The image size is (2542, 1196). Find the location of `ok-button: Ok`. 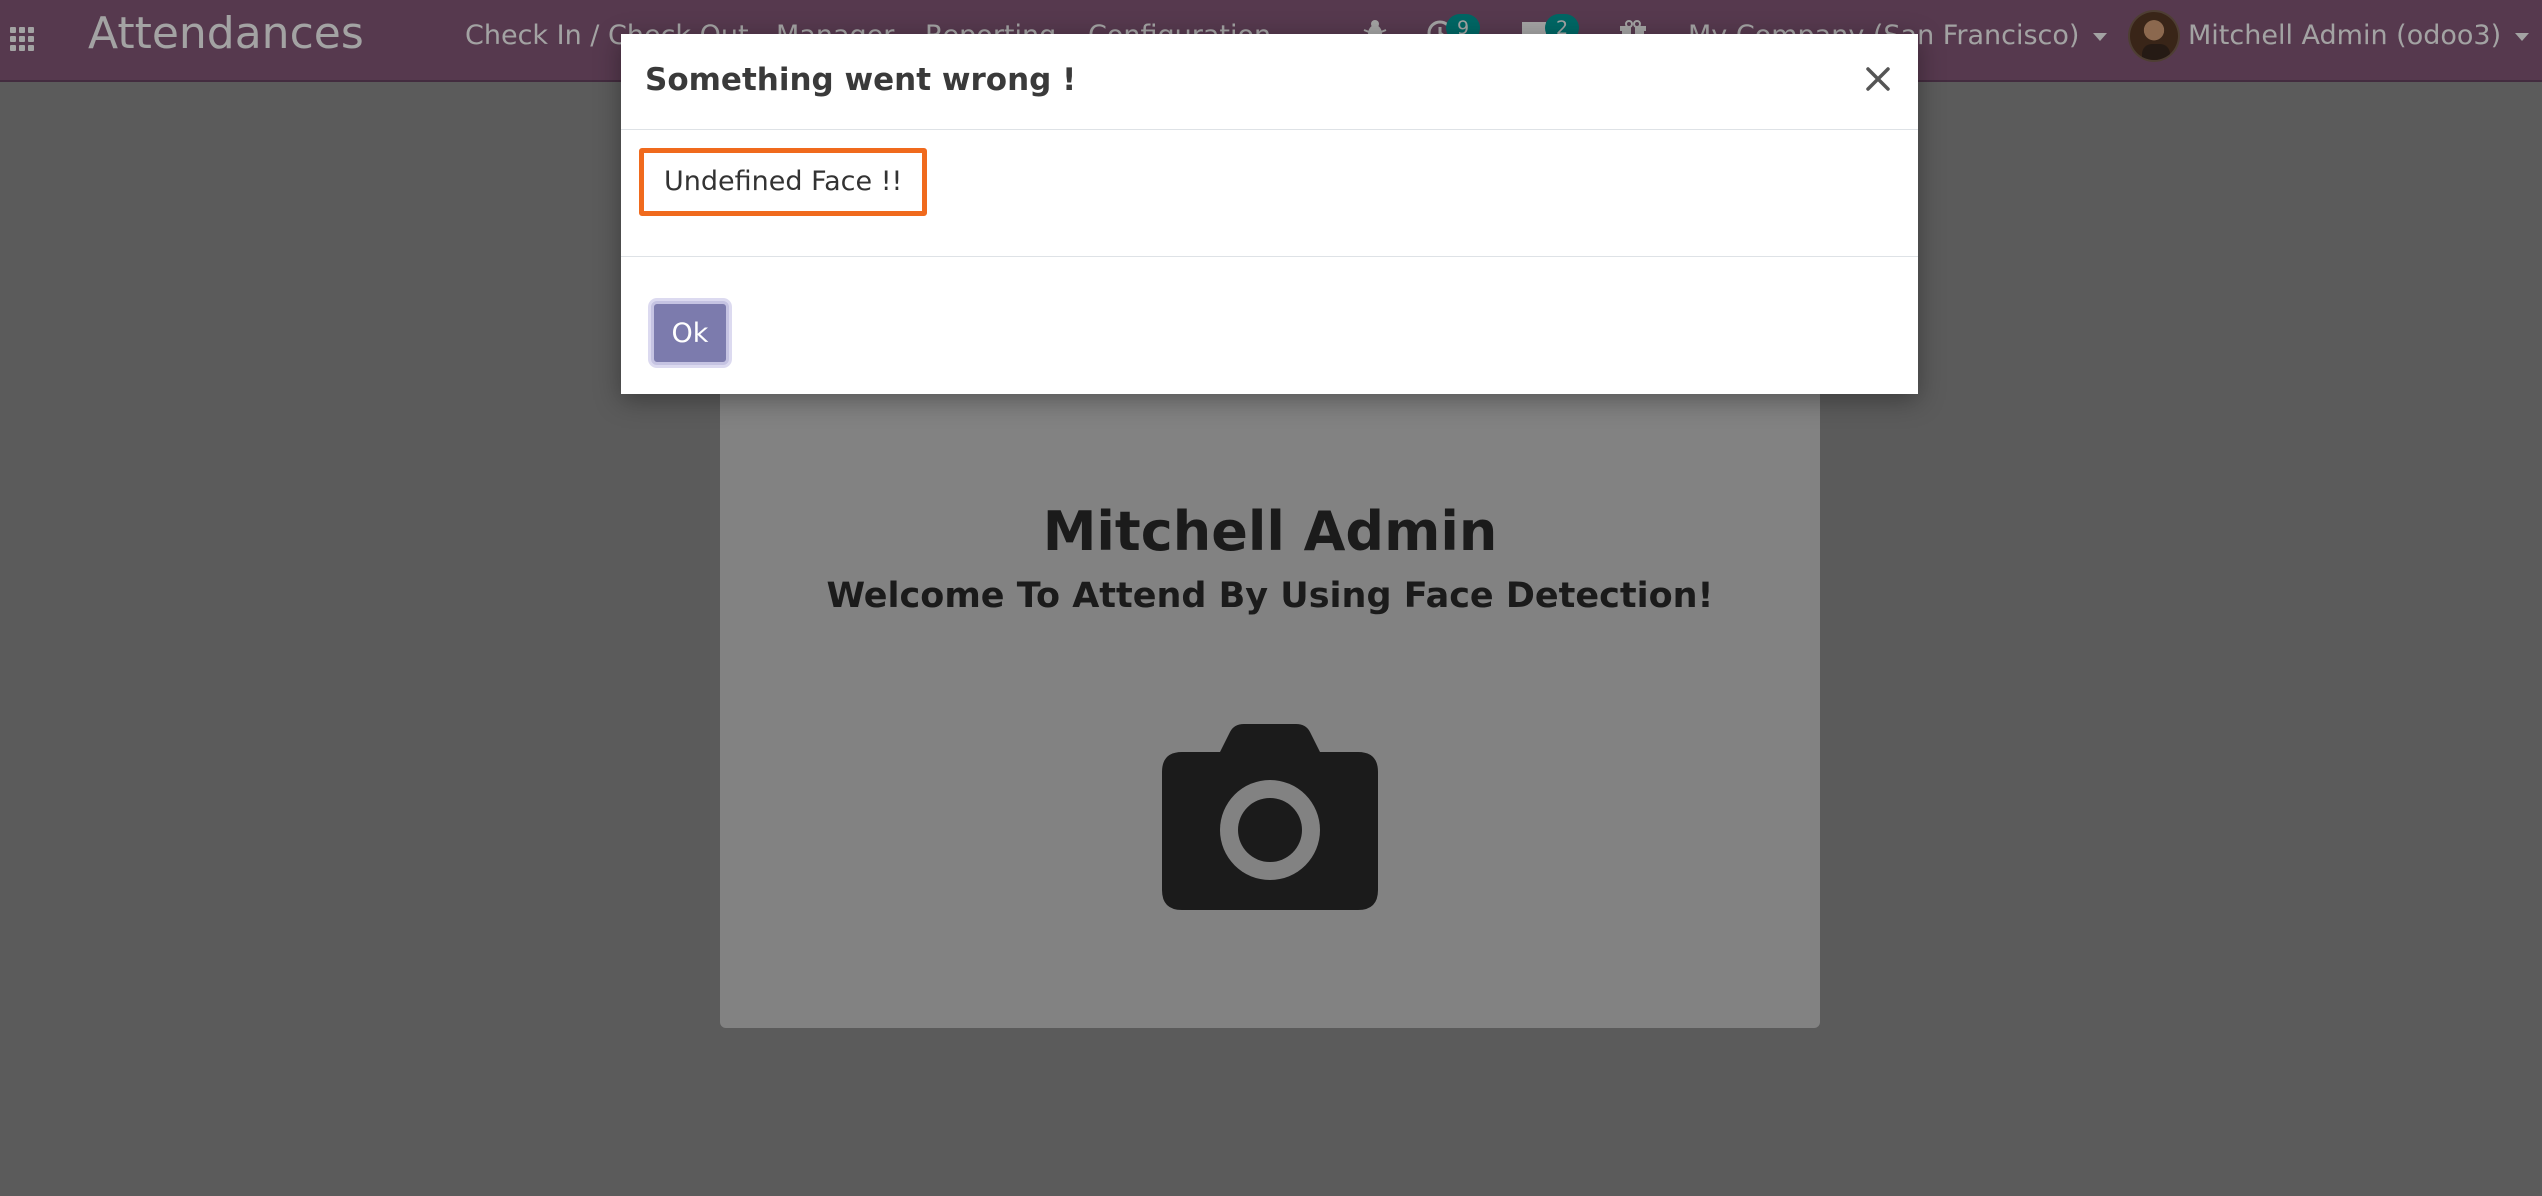

ok-button: Ok is located at coordinates (690, 333).